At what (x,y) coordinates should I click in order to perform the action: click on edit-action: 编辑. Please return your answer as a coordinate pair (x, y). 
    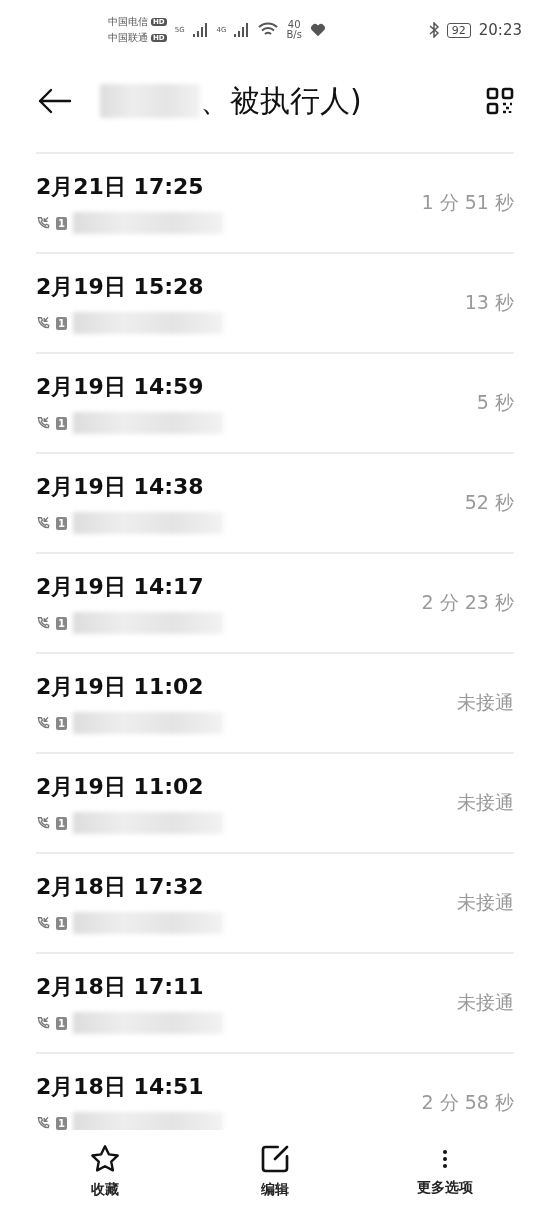
    Looking at the image, I should click on (275, 1171).